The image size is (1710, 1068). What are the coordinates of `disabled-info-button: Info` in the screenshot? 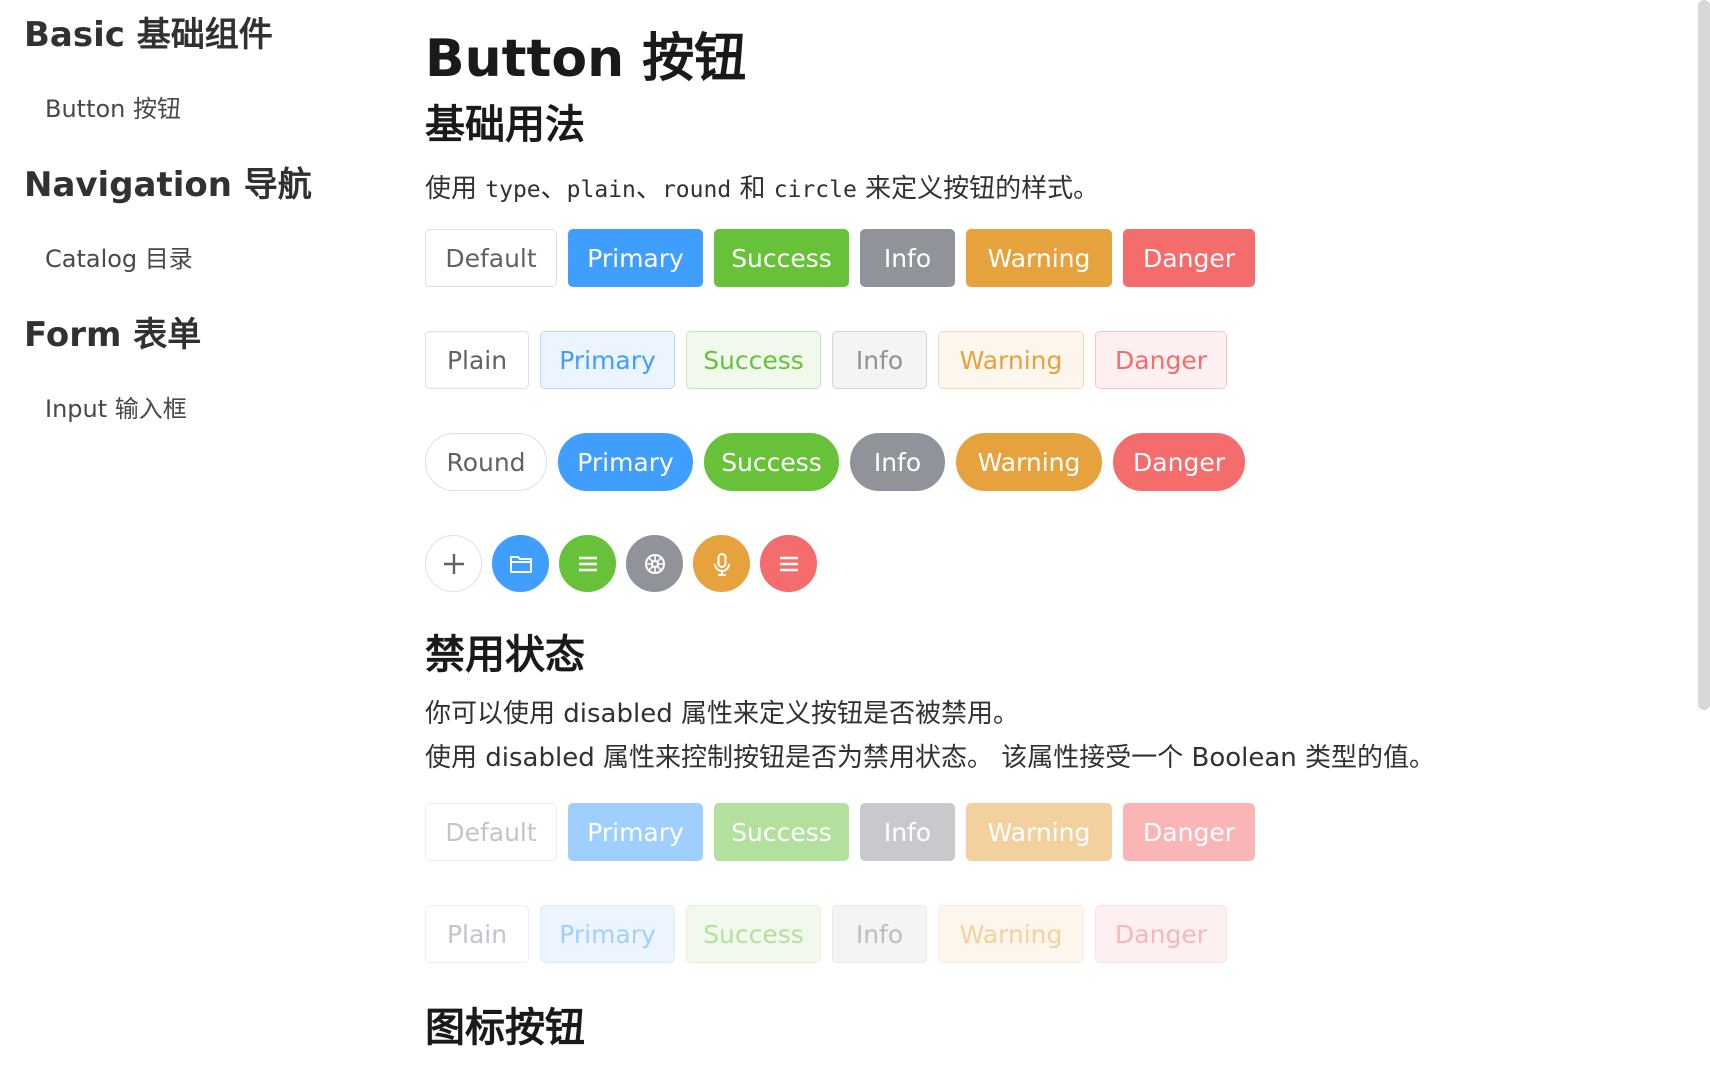 It's located at (907, 832).